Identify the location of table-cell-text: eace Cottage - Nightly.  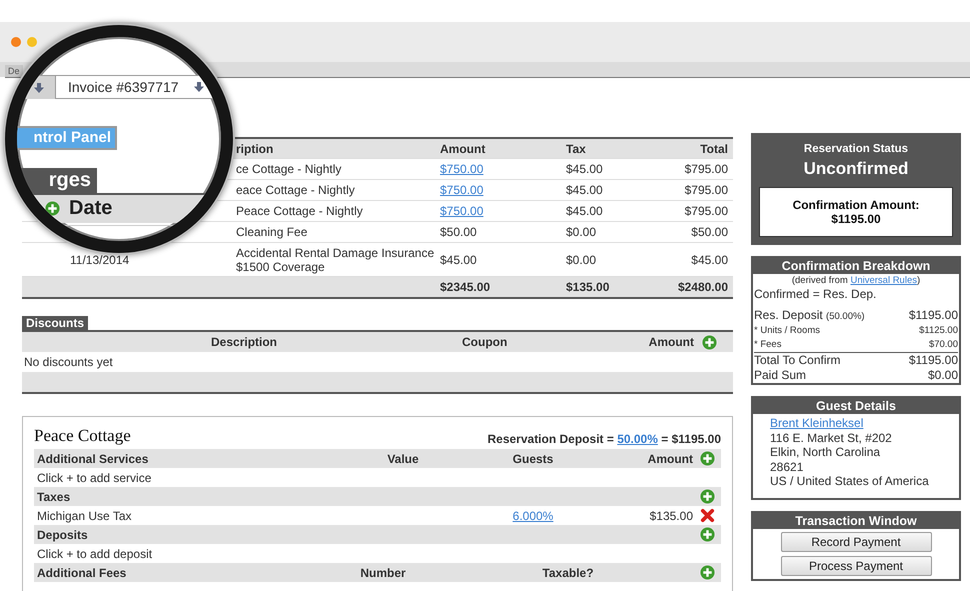
(296, 190).